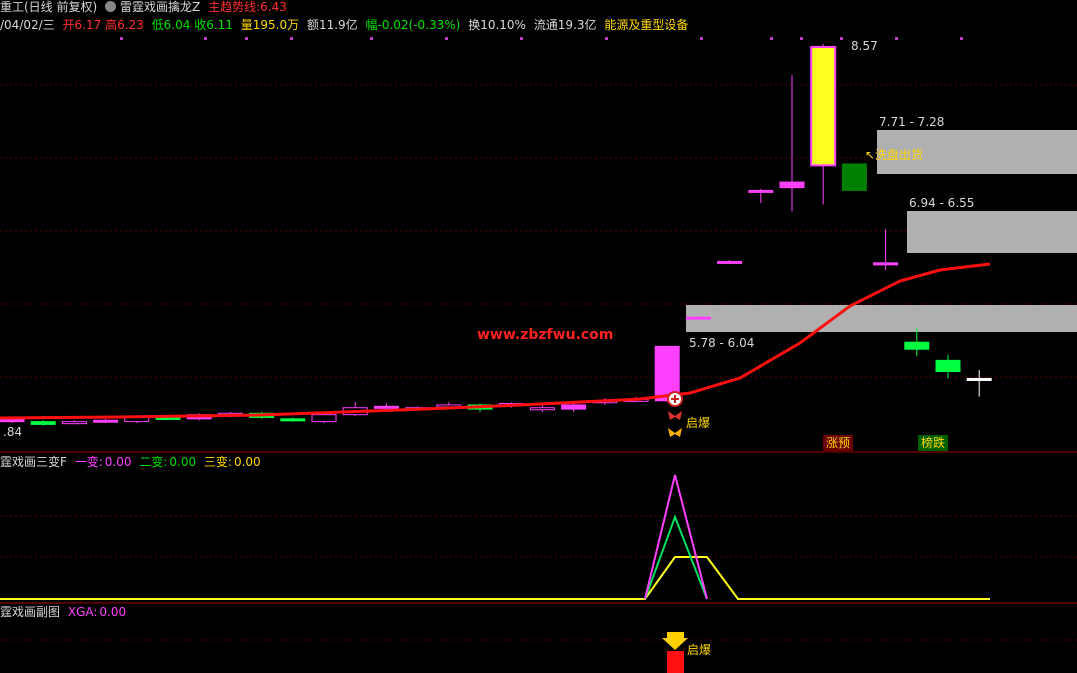 The width and height of the screenshot is (1077, 673). Describe the element at coordinates (838, 443) in the screenshot. I see `tag-up-warning: 涨预` at that location.